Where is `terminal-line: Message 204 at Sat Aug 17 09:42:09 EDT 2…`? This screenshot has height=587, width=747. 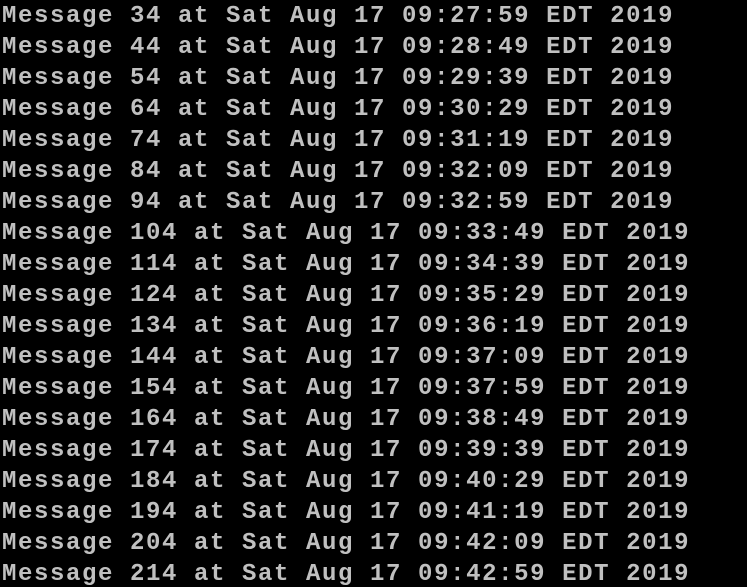
terminal-line: Message 204 at Sat Aug 17 09:42:09 EDT 2… is located at coordinates (346, 543).